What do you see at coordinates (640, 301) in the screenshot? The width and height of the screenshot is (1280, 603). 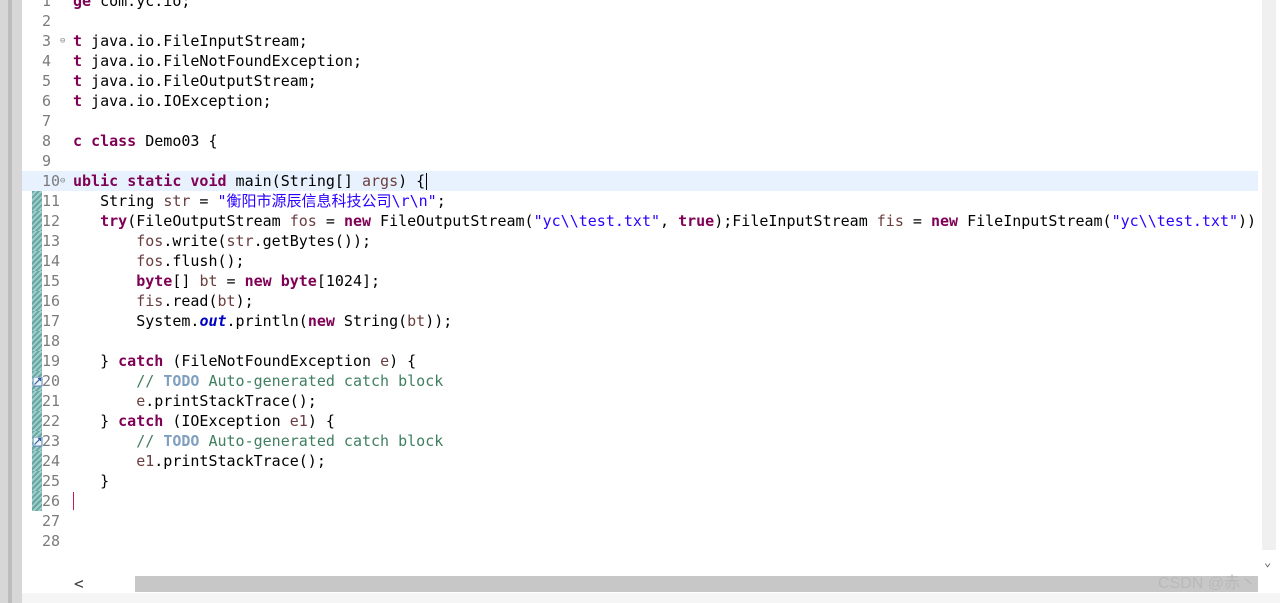 I see `code-line: 16 fis.read(bt);` at bounding box center [640, 301].